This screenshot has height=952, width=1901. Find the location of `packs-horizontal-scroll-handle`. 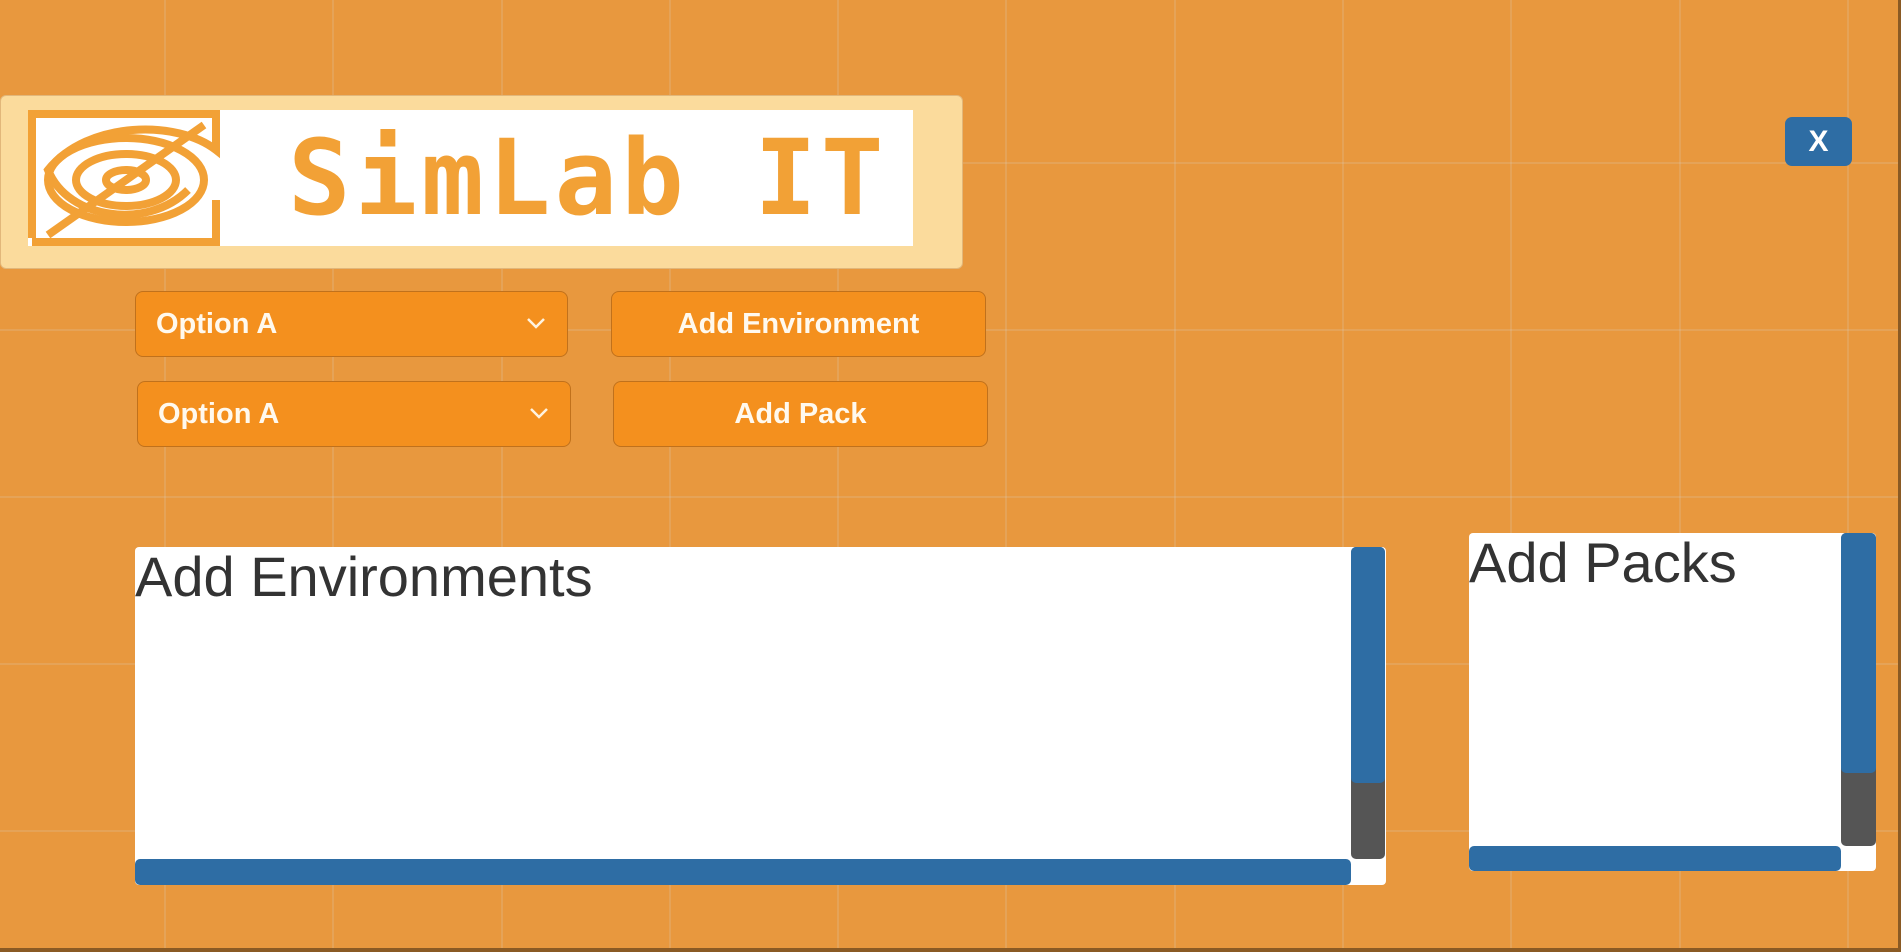

packs-horizontal-scroll-handle is located at coordinates (1655, 858).